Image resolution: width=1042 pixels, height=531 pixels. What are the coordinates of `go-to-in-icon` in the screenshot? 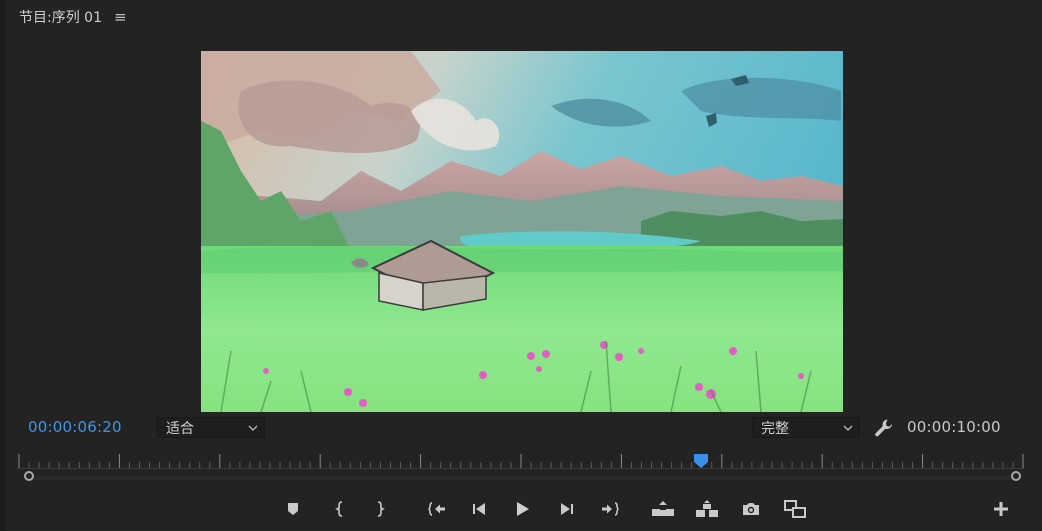 It's located at (437, 509).